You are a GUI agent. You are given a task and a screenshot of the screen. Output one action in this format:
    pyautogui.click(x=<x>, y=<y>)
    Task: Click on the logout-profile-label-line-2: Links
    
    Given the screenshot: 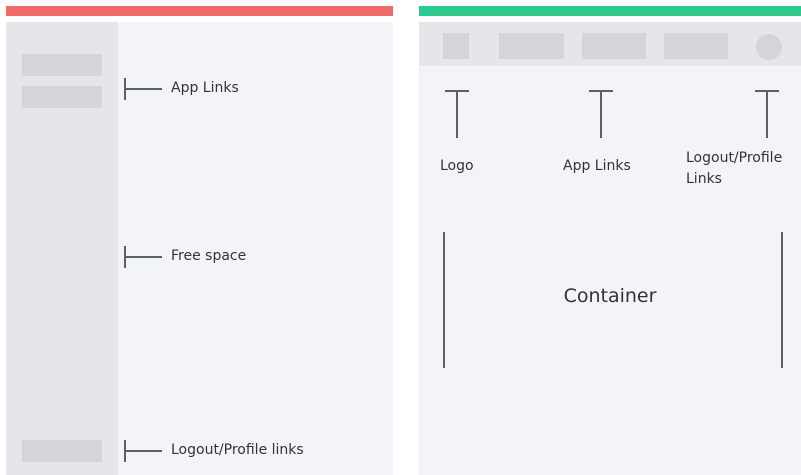 What is the action you would take?
    pyautogui.click(x=704, y=179)
    